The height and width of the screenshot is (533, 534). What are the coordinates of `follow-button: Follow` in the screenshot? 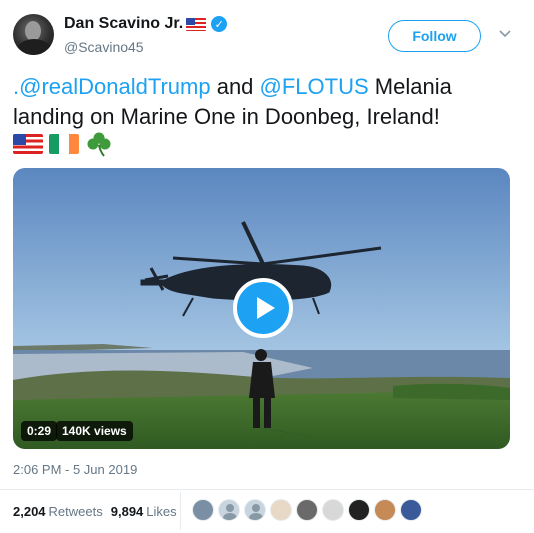 It's located at (434, 36).